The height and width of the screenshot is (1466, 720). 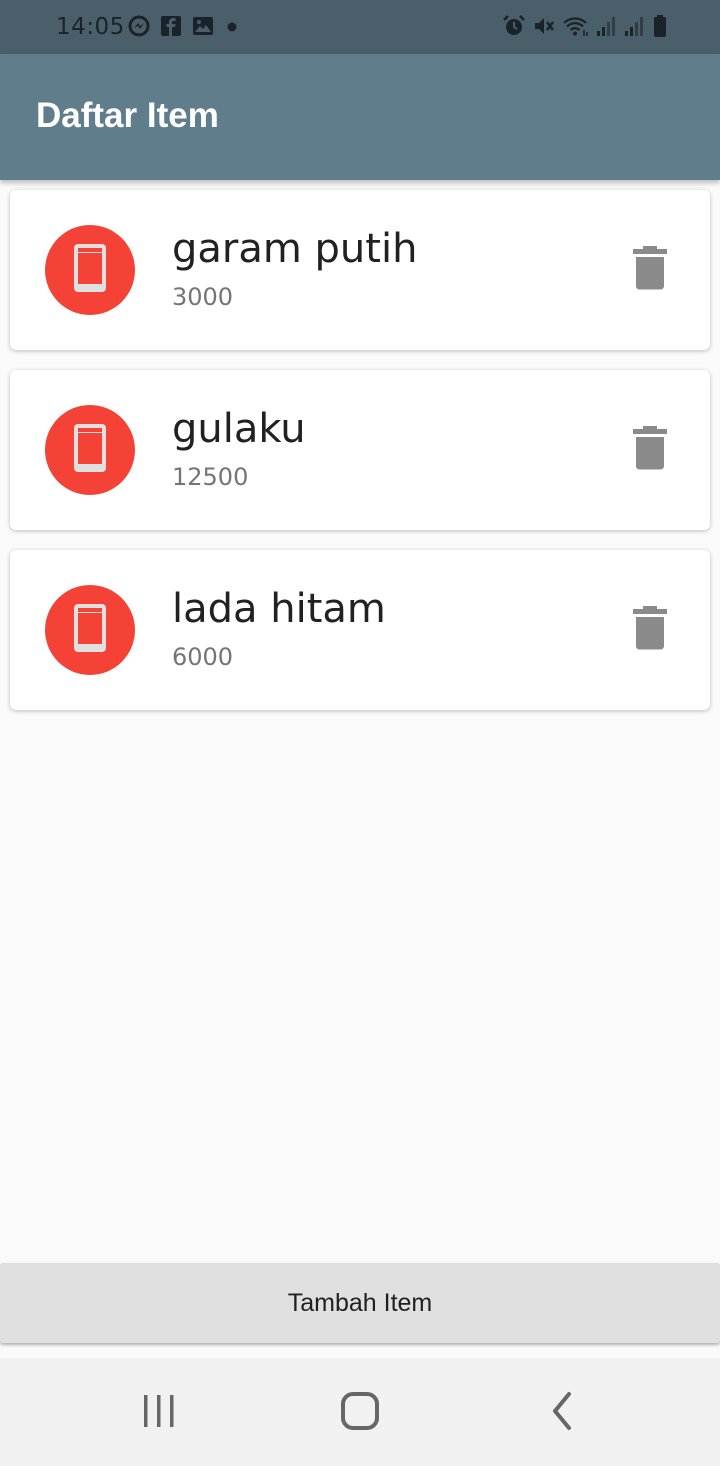 I want to click on alarm-icon, so click(x=514, y=28).